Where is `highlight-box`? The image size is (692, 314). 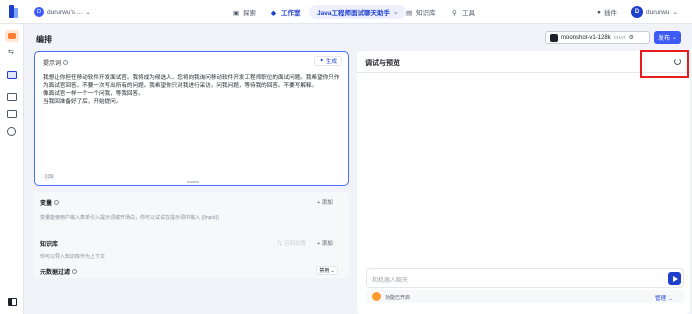
highlight-box is located at coordinates (664, 64).